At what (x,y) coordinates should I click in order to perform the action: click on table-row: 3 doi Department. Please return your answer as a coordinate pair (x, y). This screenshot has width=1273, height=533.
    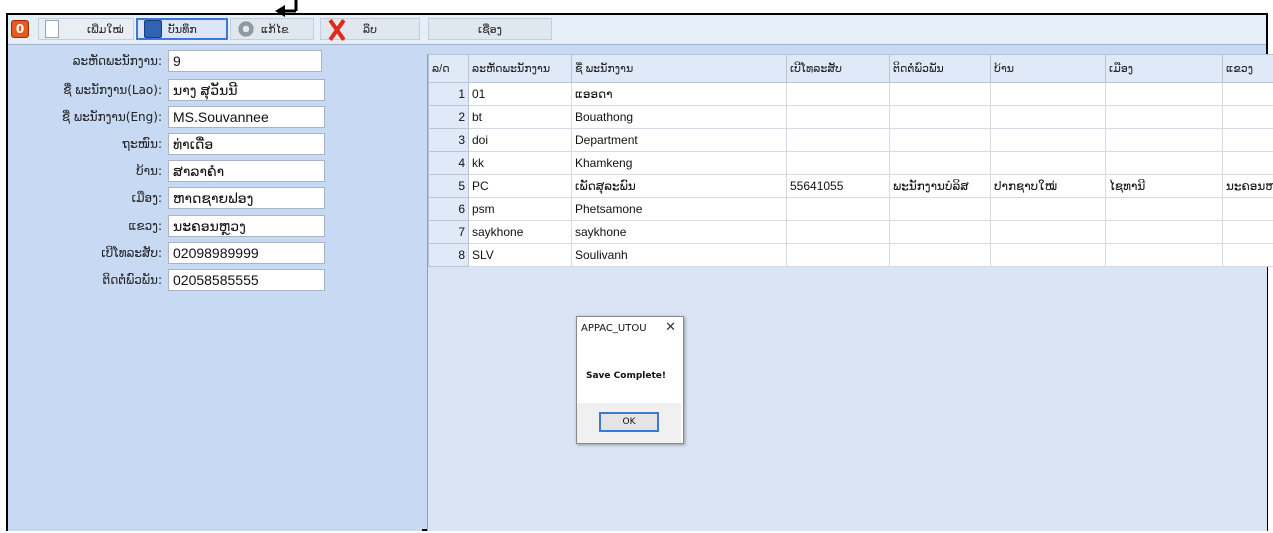
    Looking at the image, I should click on (850, 140).